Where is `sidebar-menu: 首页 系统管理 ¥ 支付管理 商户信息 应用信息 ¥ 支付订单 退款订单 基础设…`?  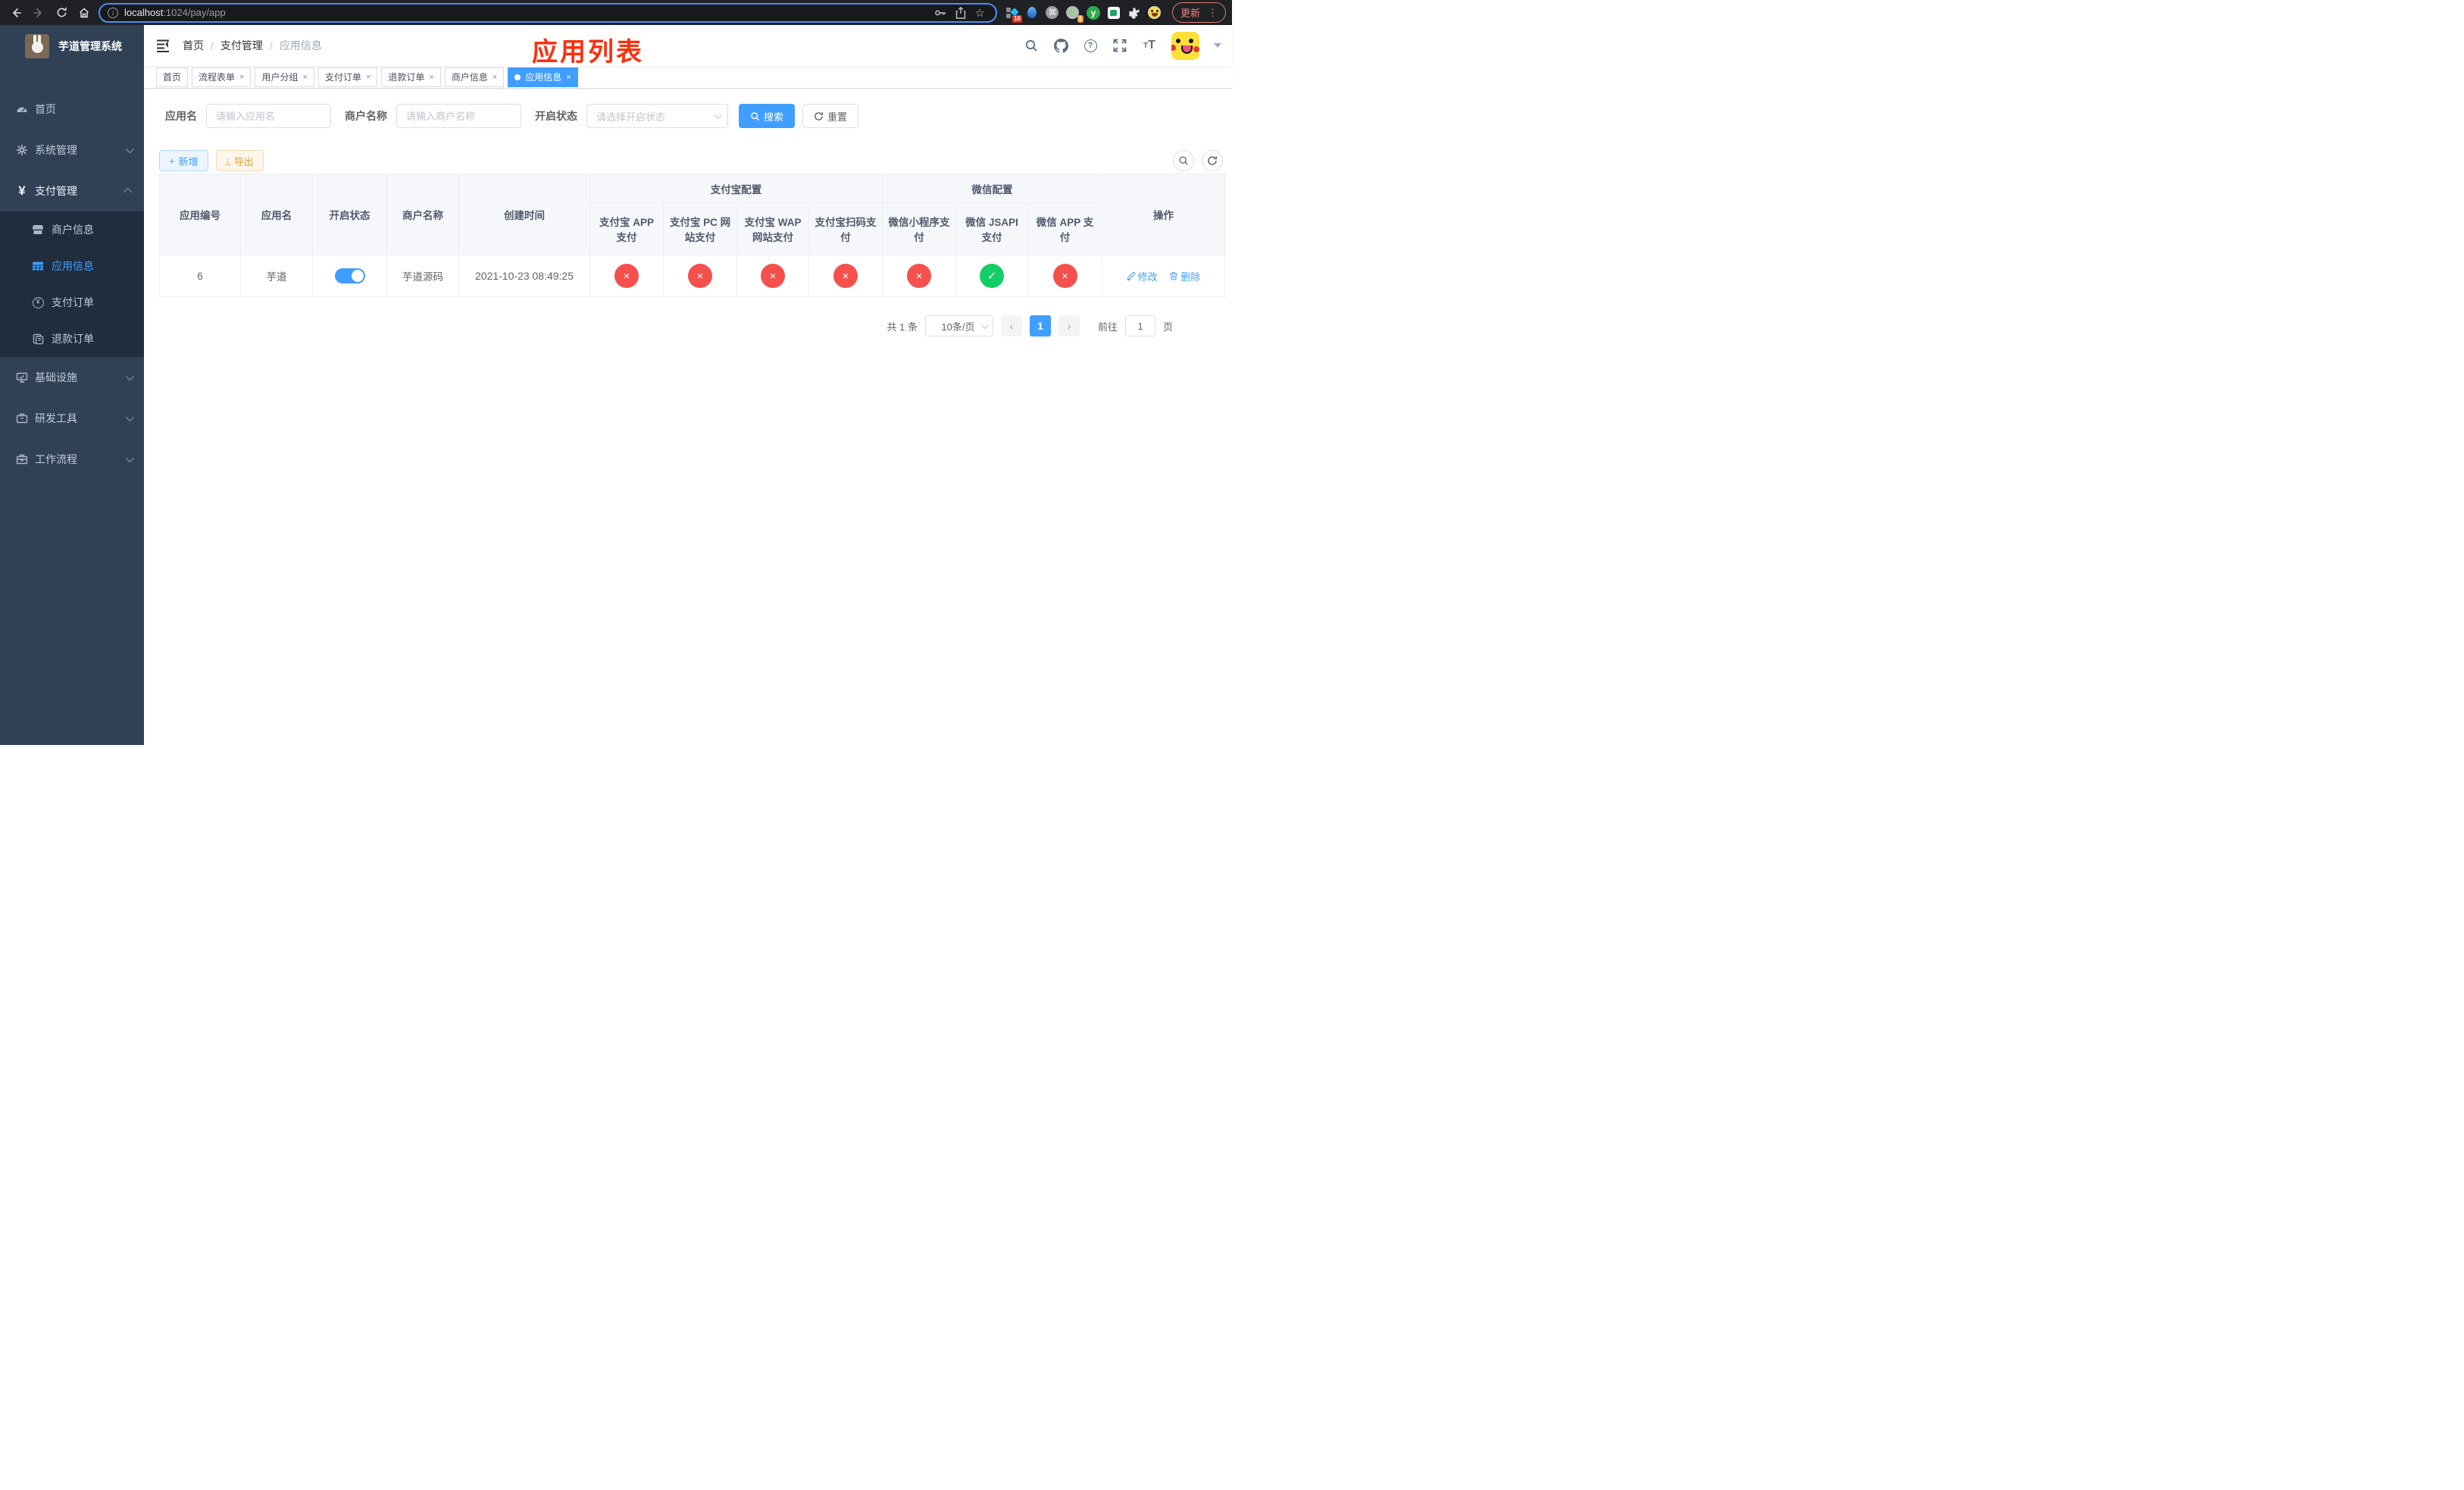 sidebar-menu: 首页 系统管理 ¥ 支付管理 商户信息 应用信息 ¥ 支付订单 退款订单 基础设… is located at coordinates (72, 417).